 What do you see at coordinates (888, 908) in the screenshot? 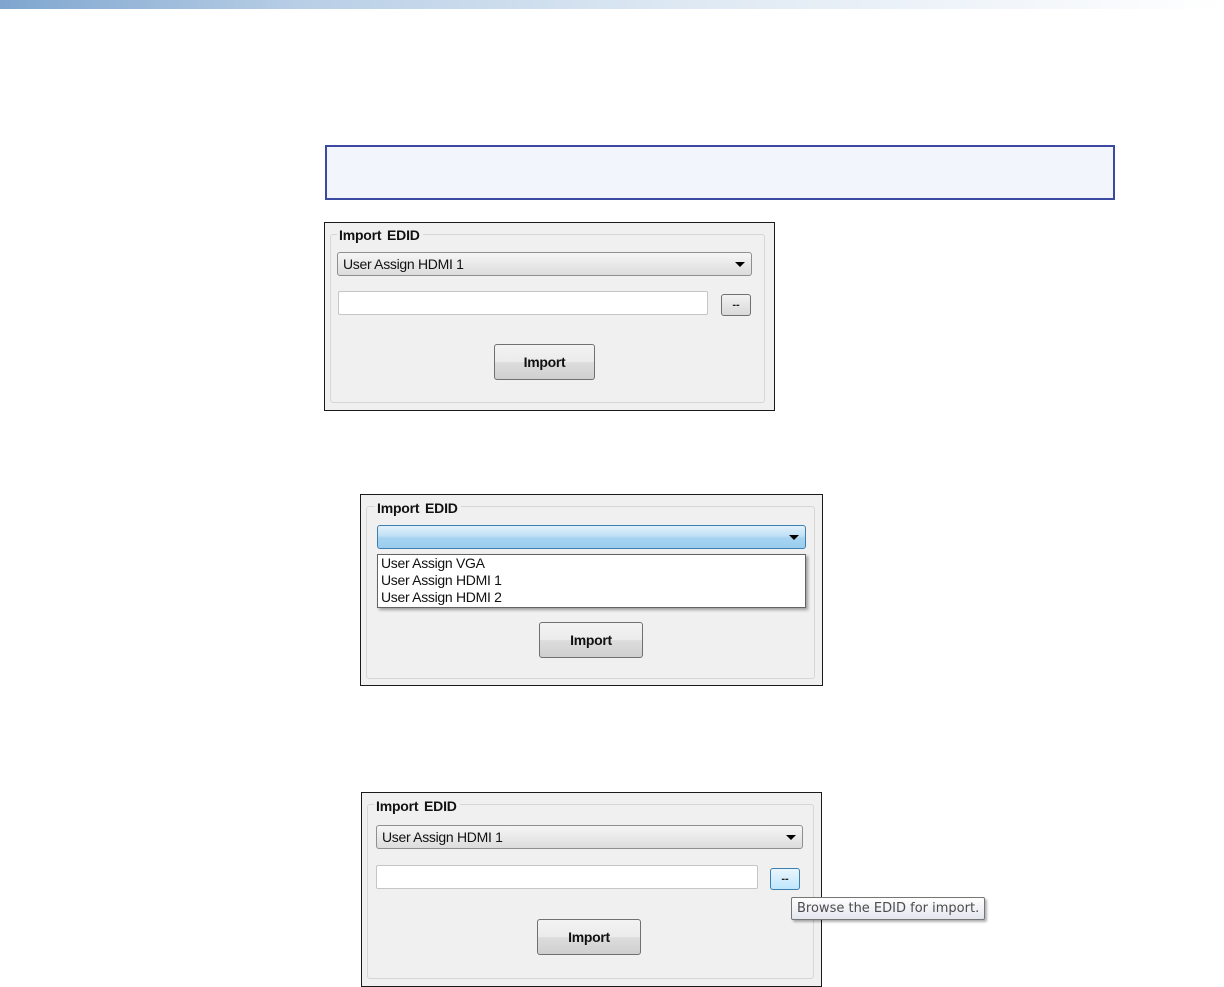
I see `browse-tooltip: Browse the EDID for import.` at bounding box center [888, 908].